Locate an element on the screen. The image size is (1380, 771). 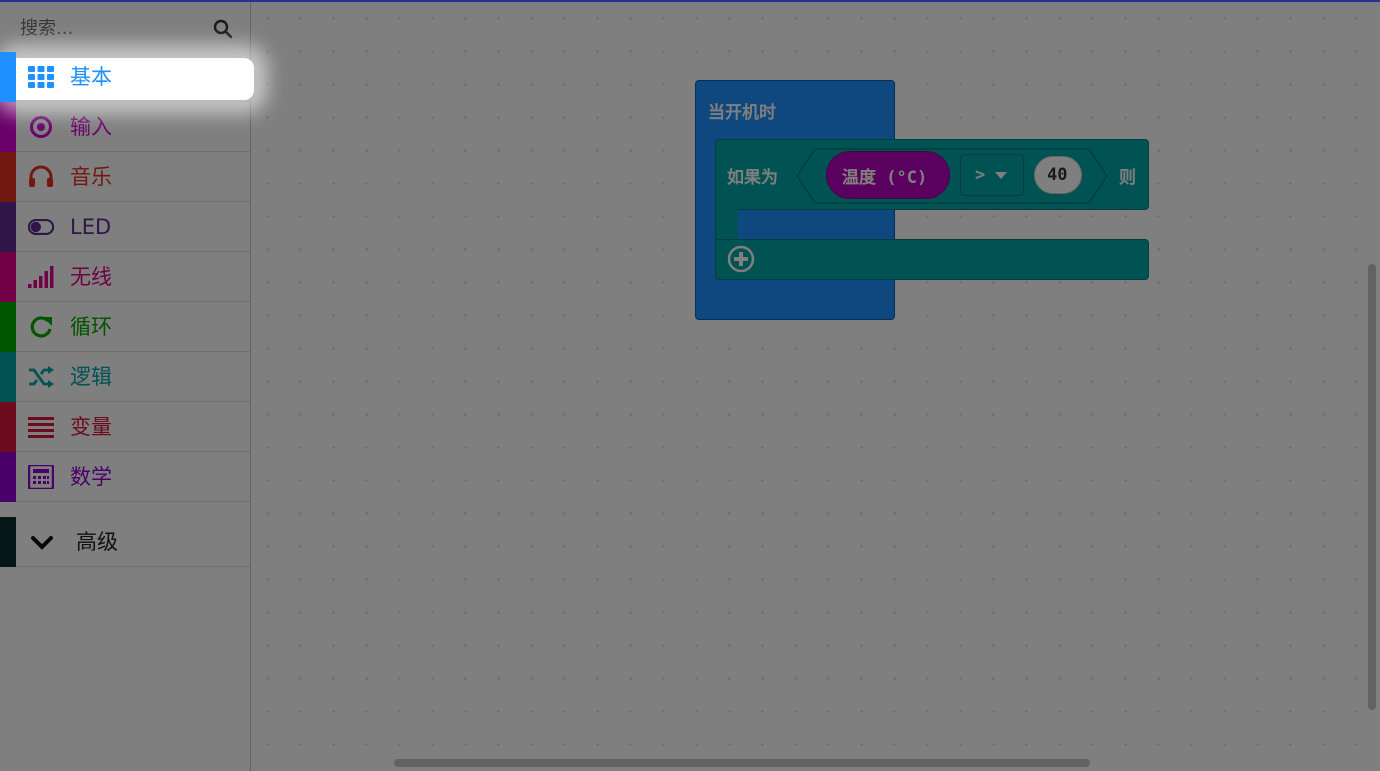
toolbox-search is located at coordinates (125, 27).